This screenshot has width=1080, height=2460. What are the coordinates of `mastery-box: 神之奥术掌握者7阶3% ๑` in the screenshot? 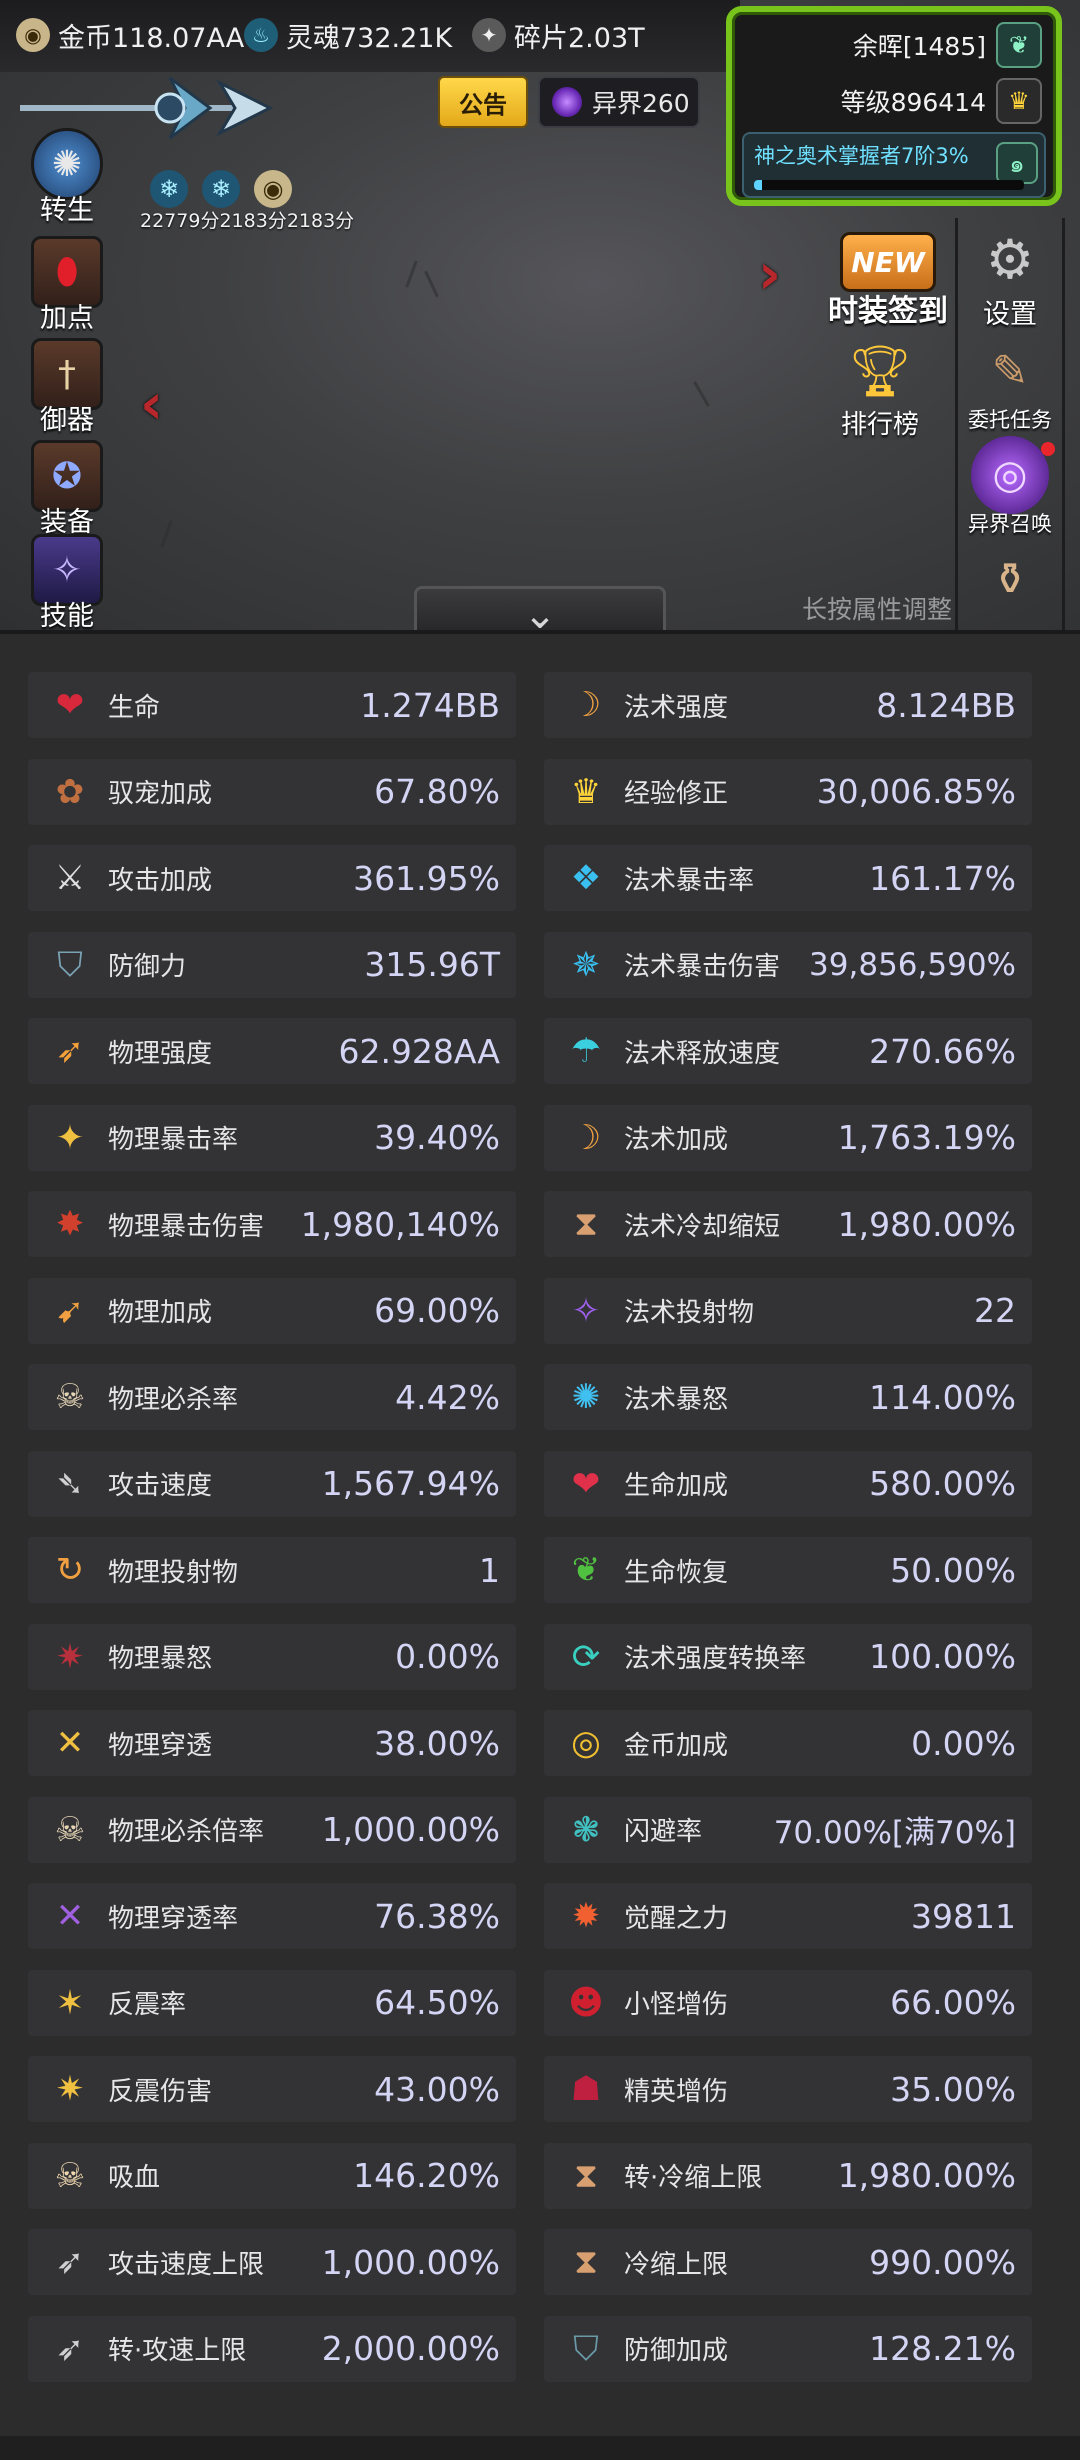 It's located at (894, 165).